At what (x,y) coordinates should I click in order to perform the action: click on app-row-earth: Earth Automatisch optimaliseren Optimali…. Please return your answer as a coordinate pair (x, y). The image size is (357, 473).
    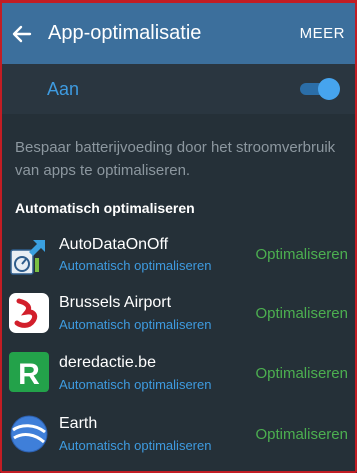
    Looking at the image, I should click on (178, 438).